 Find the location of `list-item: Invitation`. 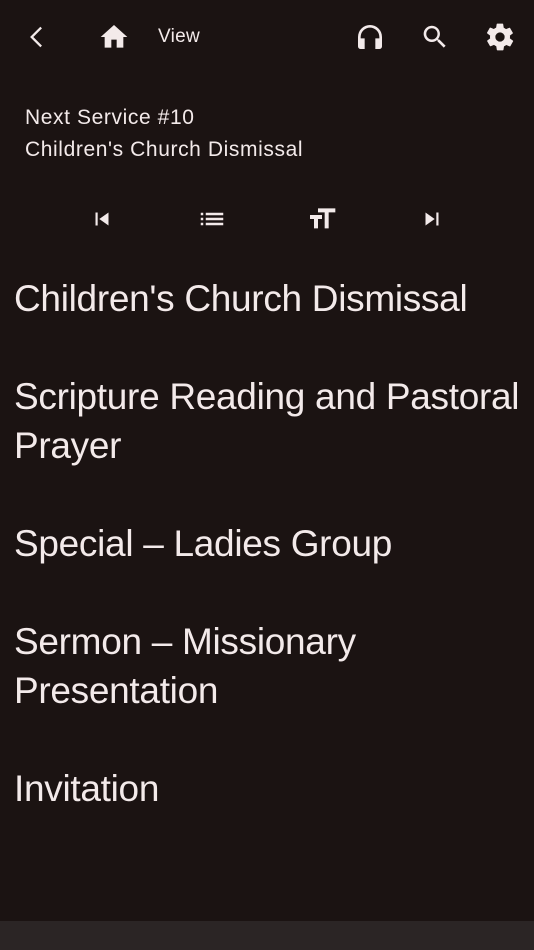

list-item: Invitation is located at coordinates (269, 788).